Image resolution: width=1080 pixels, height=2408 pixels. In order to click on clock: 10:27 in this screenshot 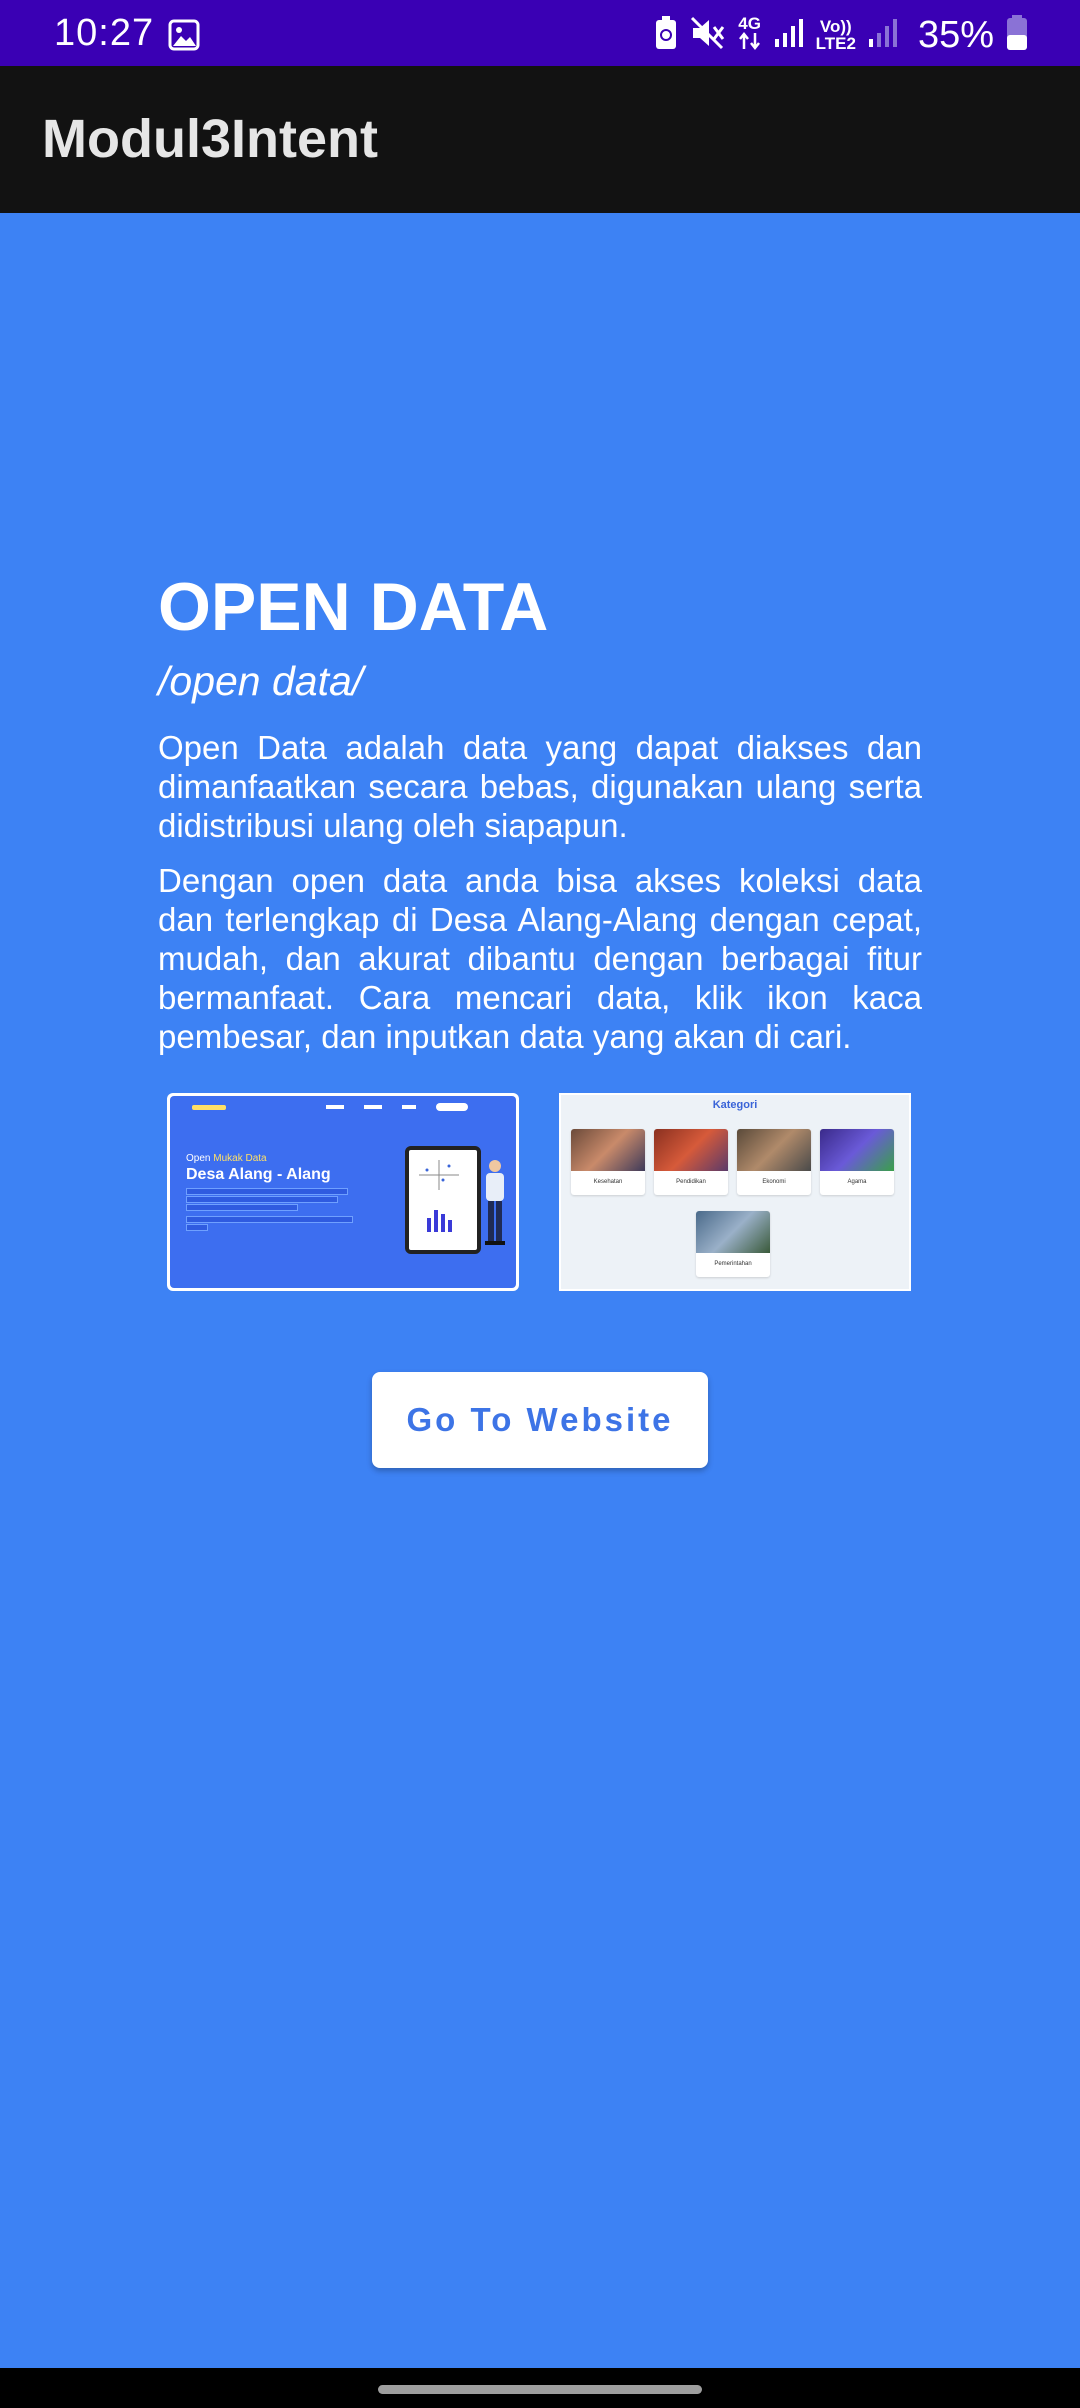, I will do `click(104, 33)`.